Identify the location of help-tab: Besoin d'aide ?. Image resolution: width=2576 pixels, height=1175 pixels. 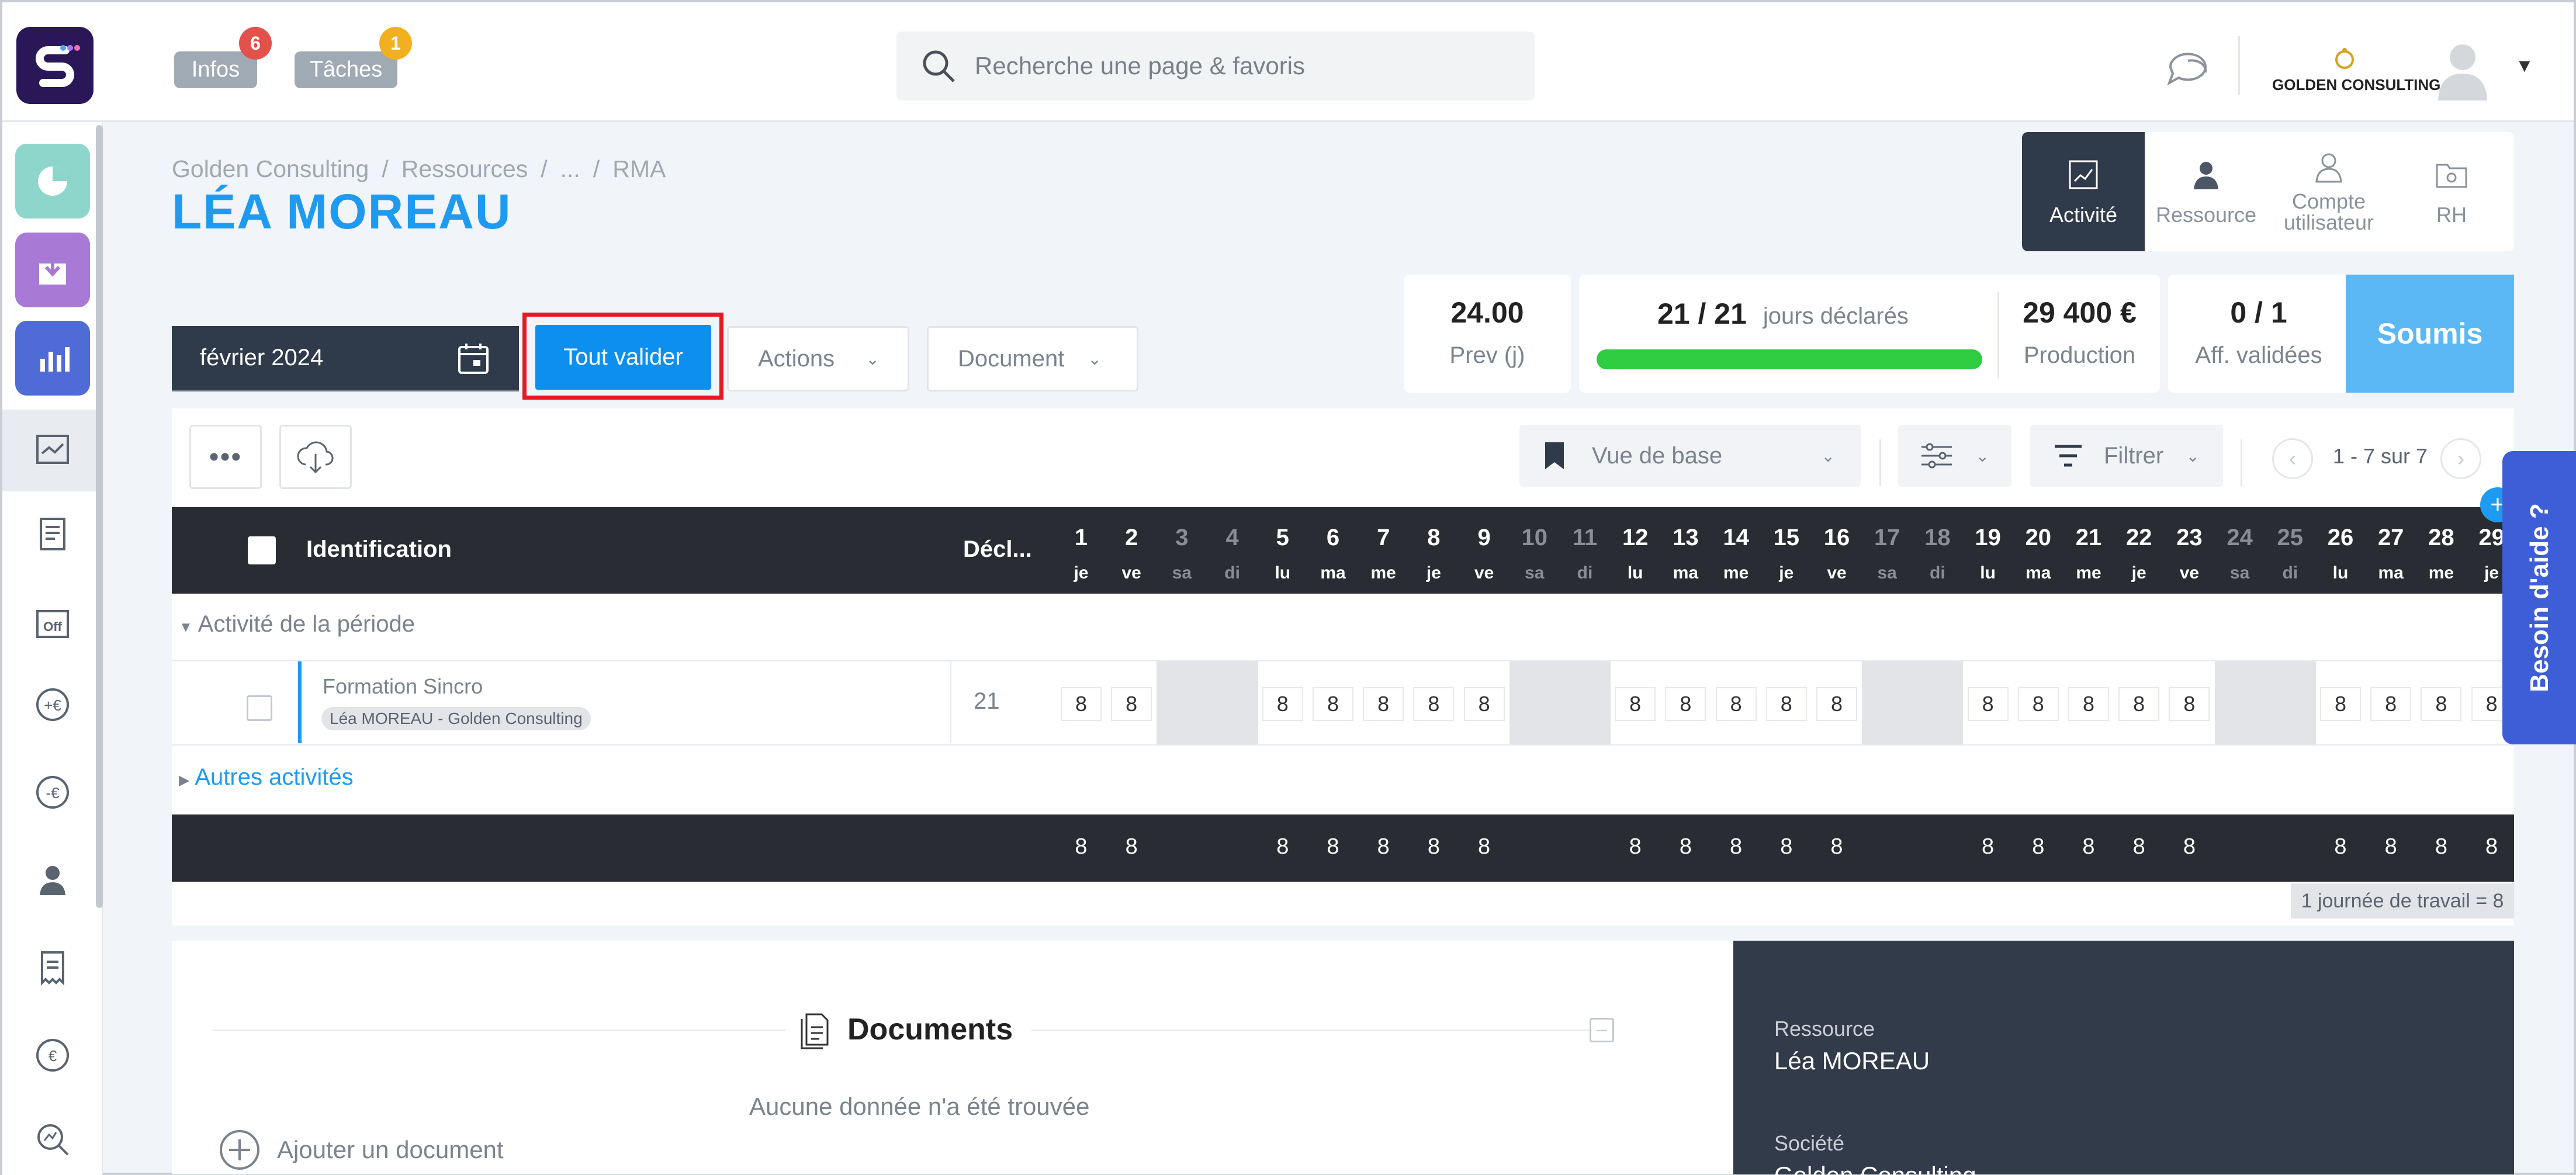
(2539, 597).